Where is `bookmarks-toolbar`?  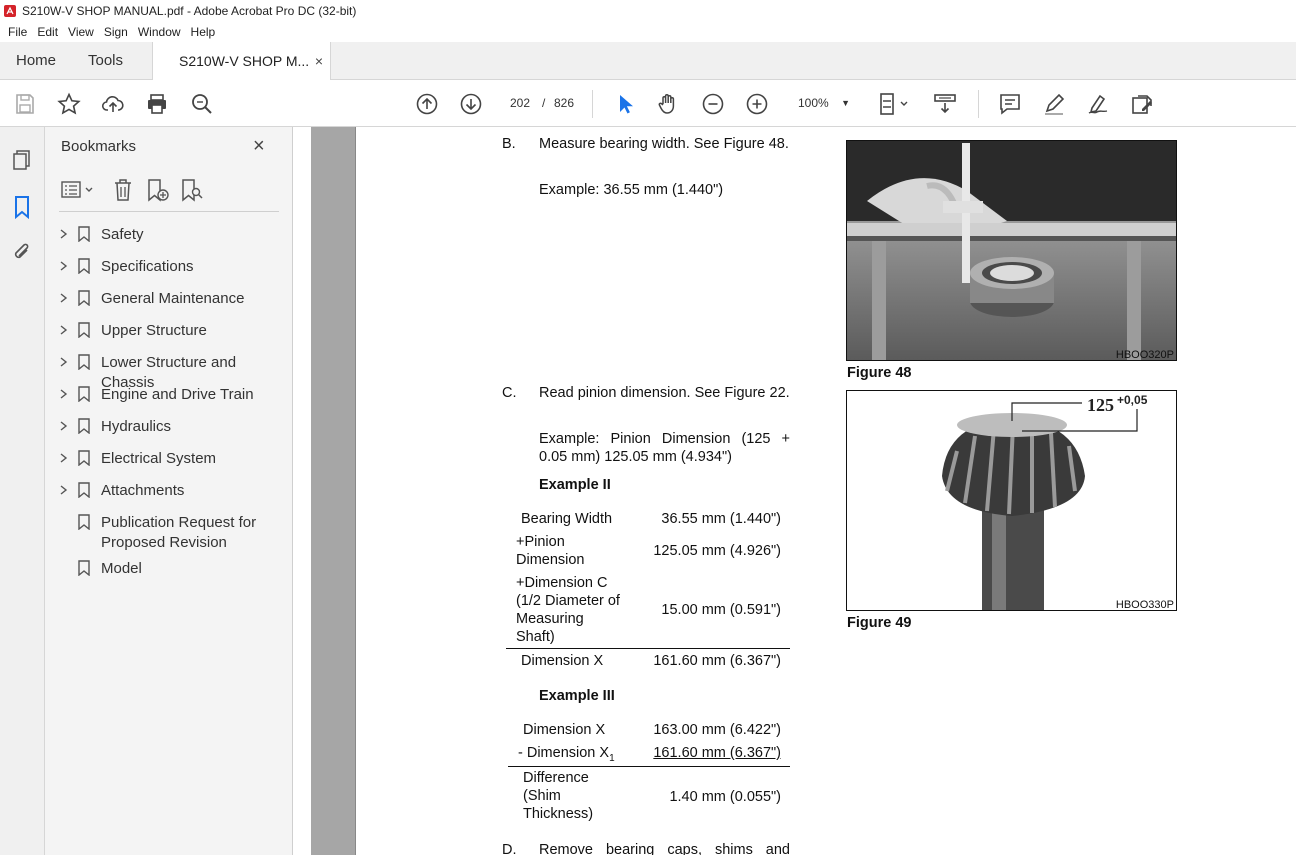 bookmarks-toolbar is located at coordinates (169, 190).